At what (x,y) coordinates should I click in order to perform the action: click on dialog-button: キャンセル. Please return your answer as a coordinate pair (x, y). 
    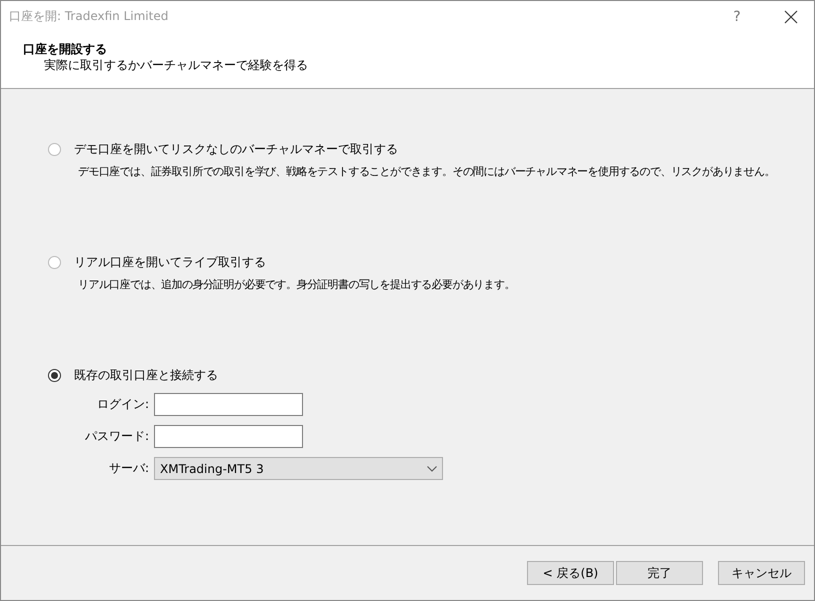
    Looking at the image, I should click on (761, 573).